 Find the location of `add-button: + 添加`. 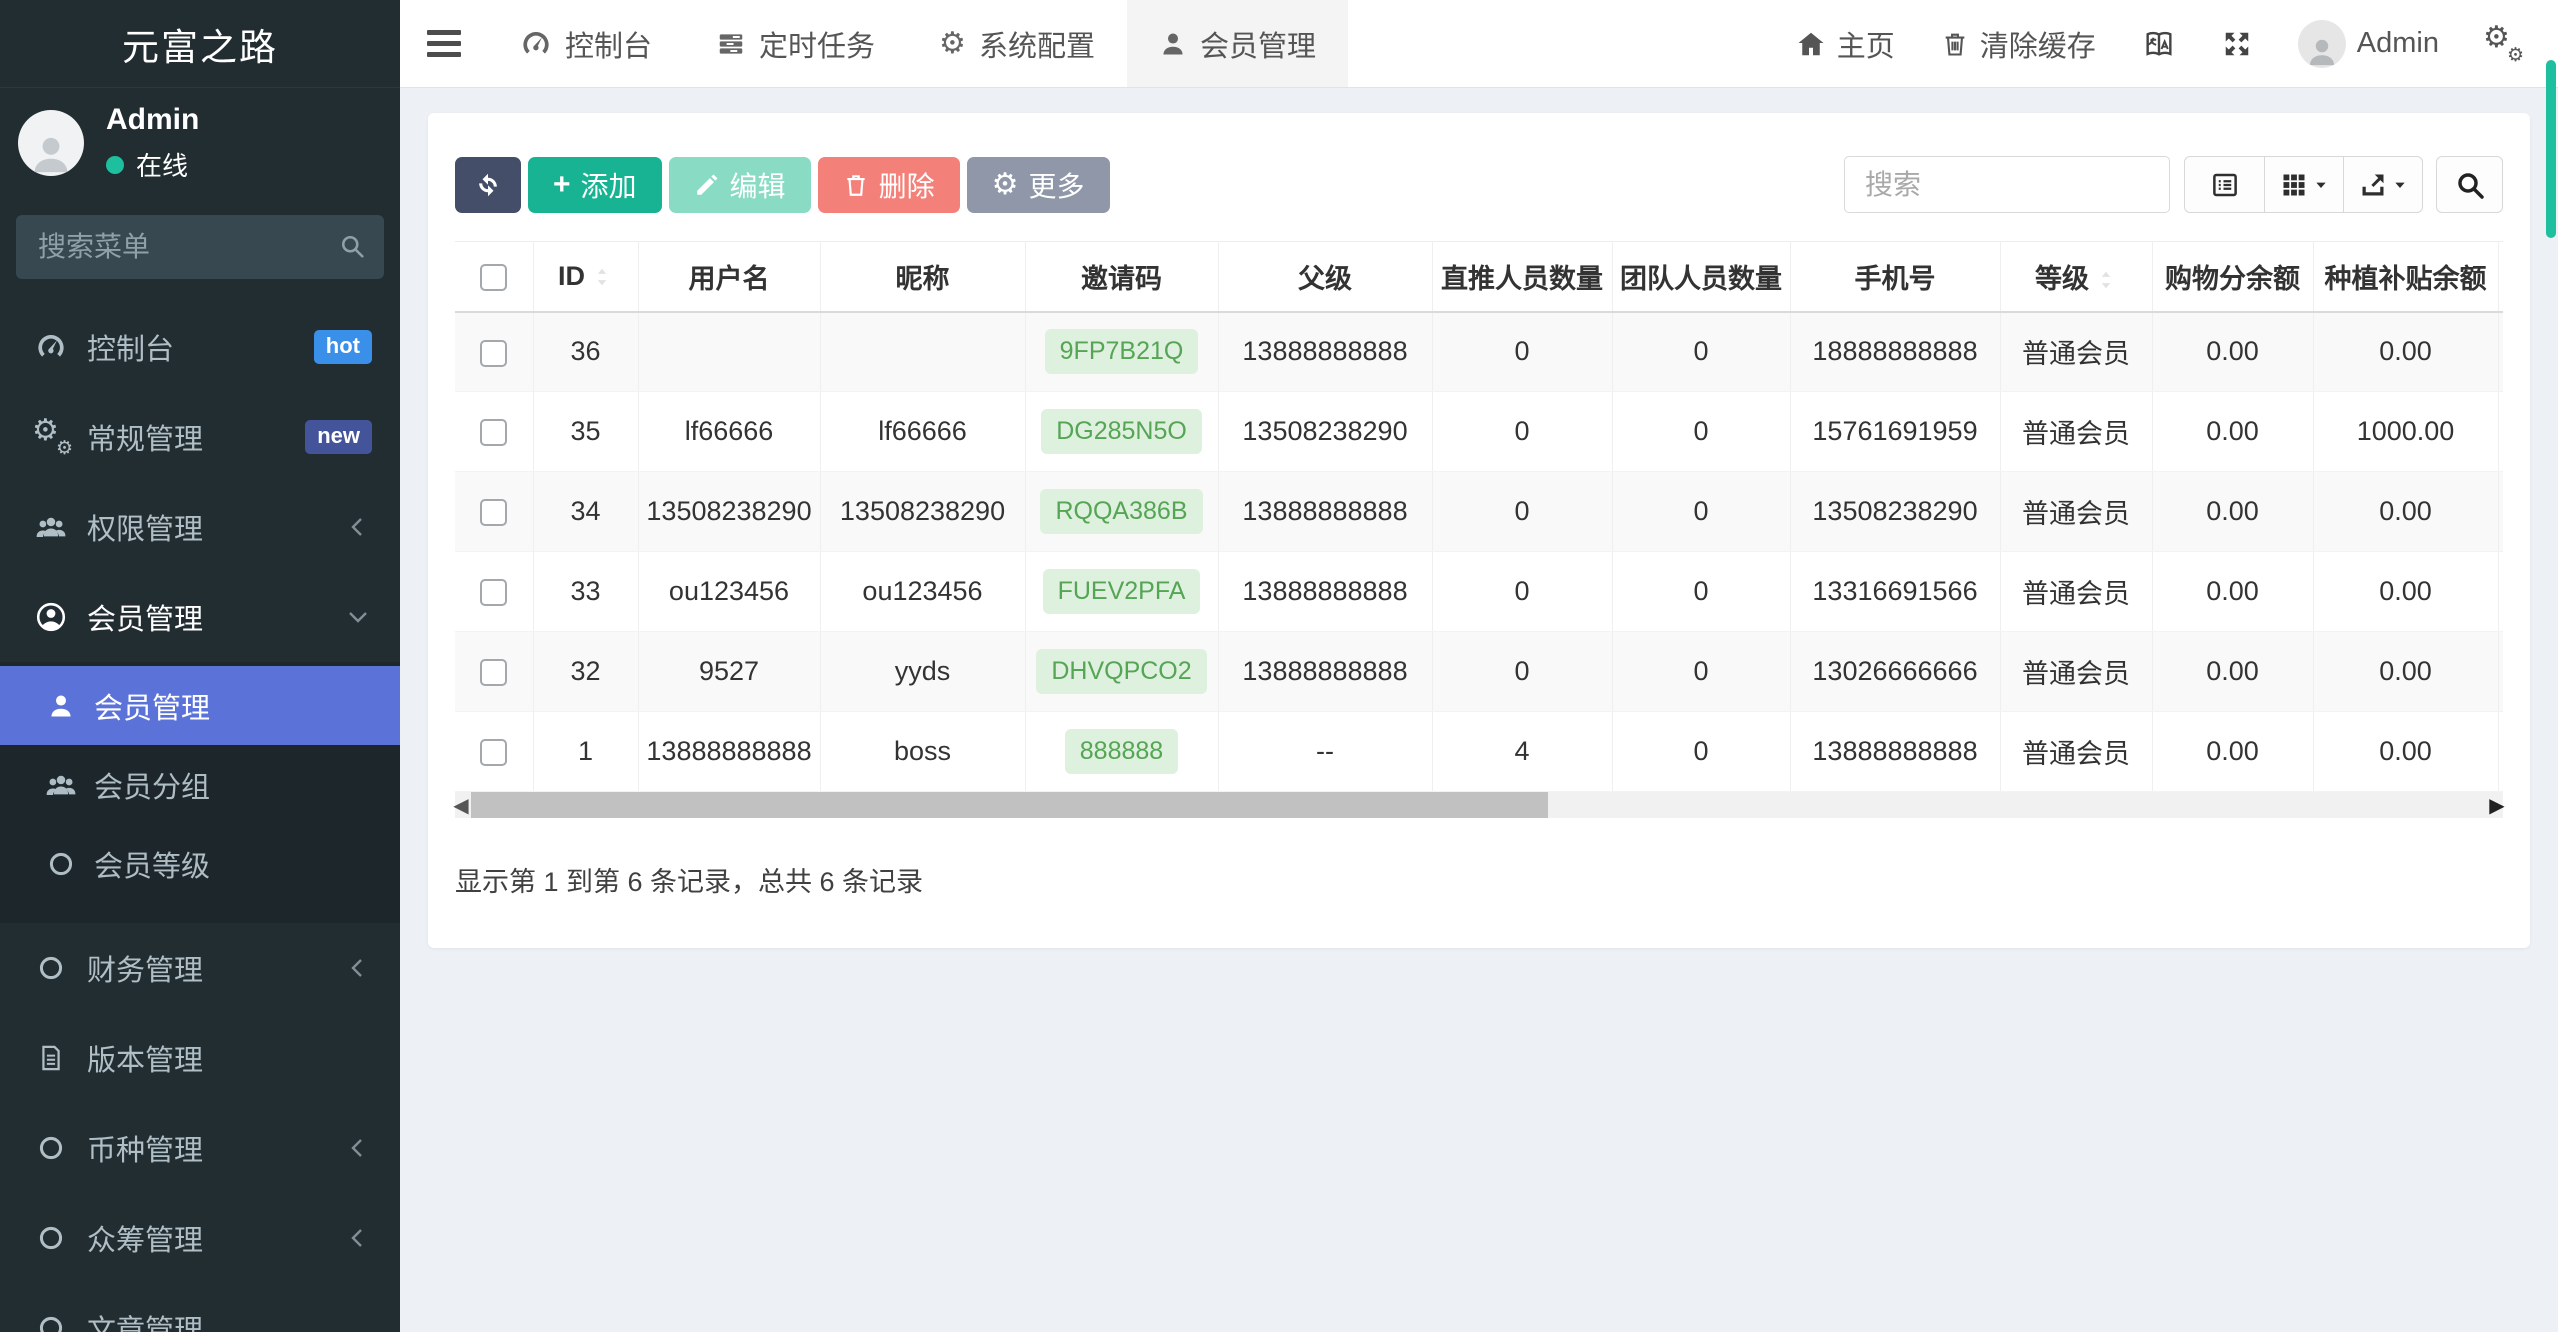

add-button: + 添加 is located at coordinates (595, 184).